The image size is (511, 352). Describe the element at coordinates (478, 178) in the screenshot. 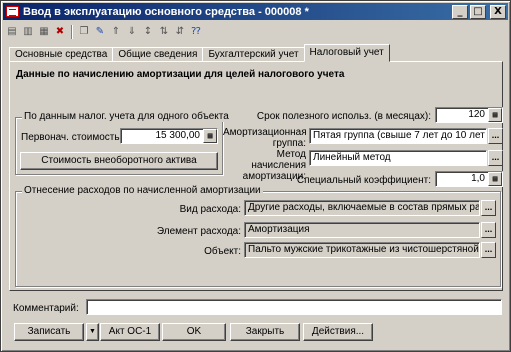

I see `special-coefficient-value: 1,0` at that location.